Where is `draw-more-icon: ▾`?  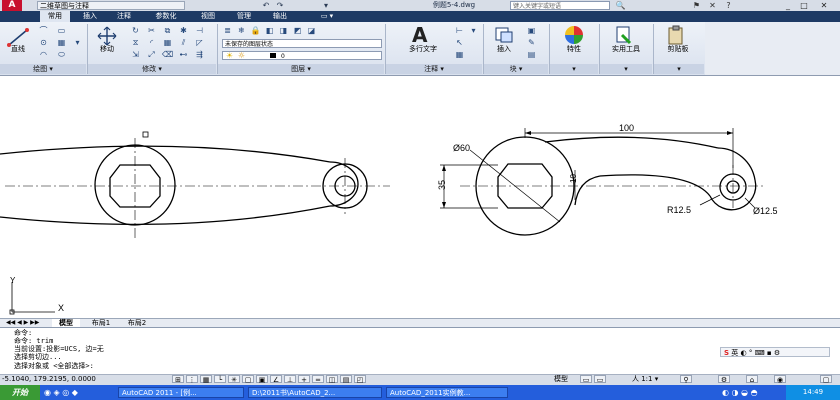 draw-more-icon: ▾ is located at coordinates (77, 42).